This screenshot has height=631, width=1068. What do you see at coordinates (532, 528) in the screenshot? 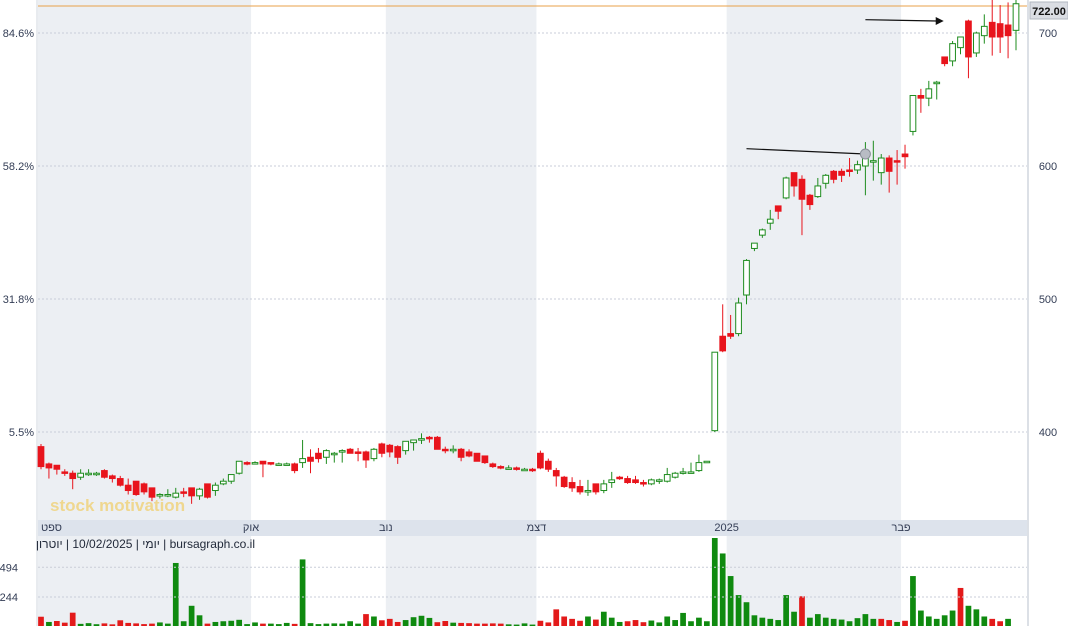
I see `month-label-strip: ספט אוק נוב דצמ 2025 פבר` at bounding box center [532, 528].